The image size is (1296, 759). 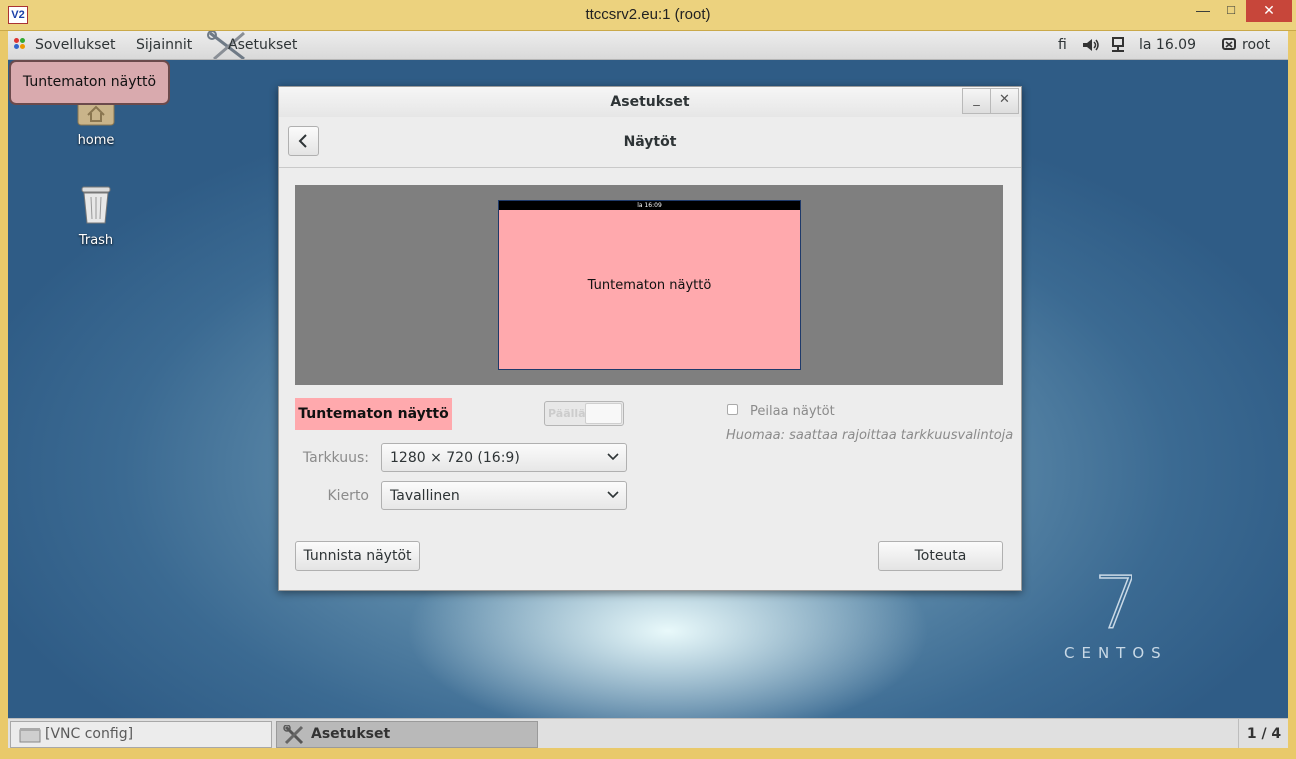 I want to click on applications-icon, so click(x=20, y=44).